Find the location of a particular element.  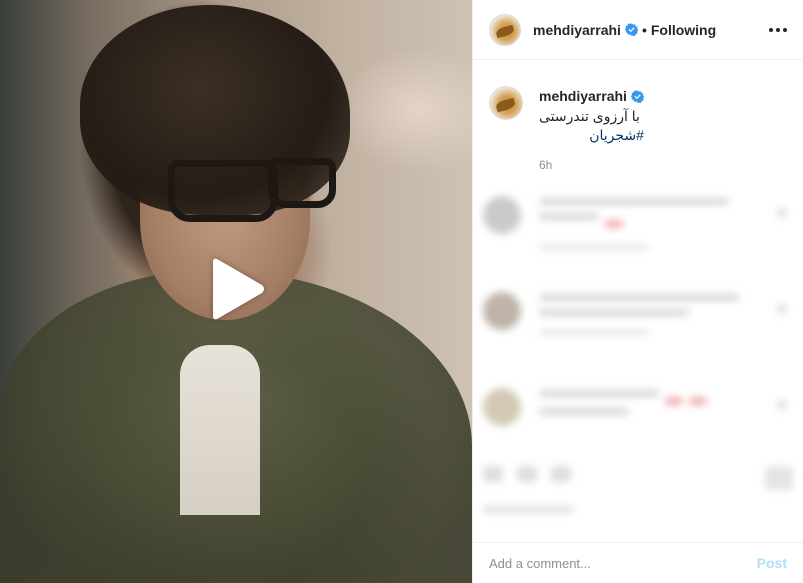

author-avatar is located at coordinates (505, 29).